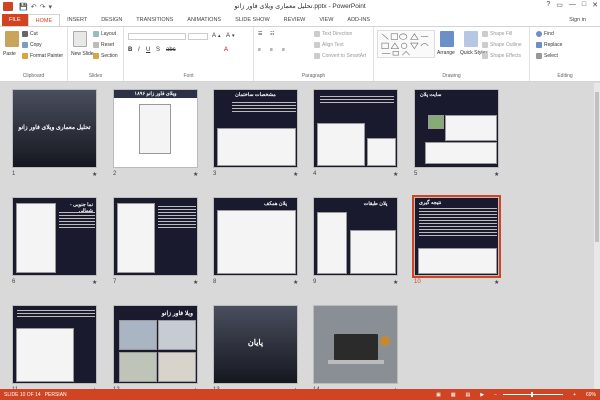 The height and width of the screenshot is (400, 600). I want to click on slide-thumbnail-10: نتیجه گیری, so click(456, 236).